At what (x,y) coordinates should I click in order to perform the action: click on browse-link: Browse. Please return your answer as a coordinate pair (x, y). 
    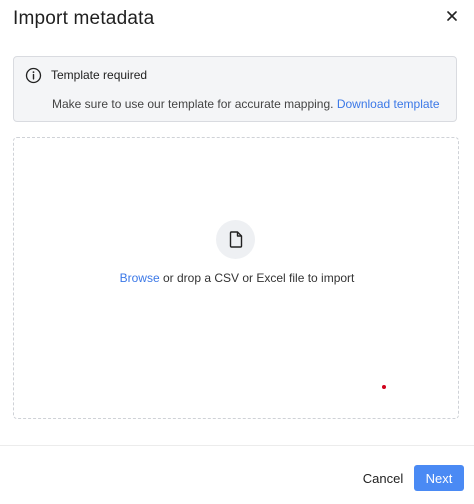
    Looking at the image, I should click on (140, 278).